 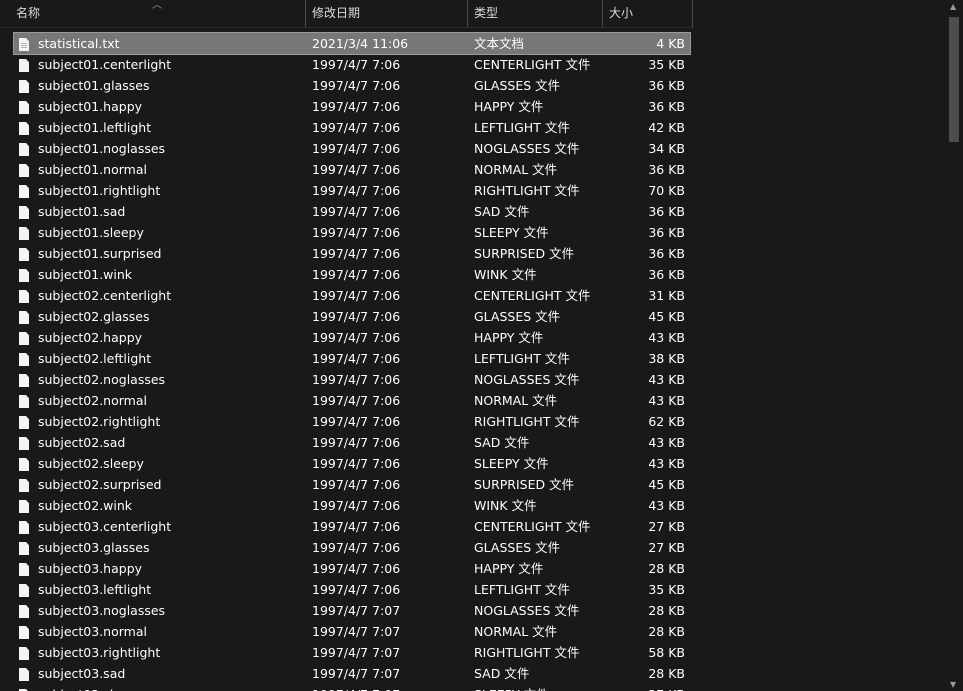 What do you see at coordinates (509, 337) in the screenshot?
I see `file-type: HAPPY 文件` at bounding box center [509, 337].